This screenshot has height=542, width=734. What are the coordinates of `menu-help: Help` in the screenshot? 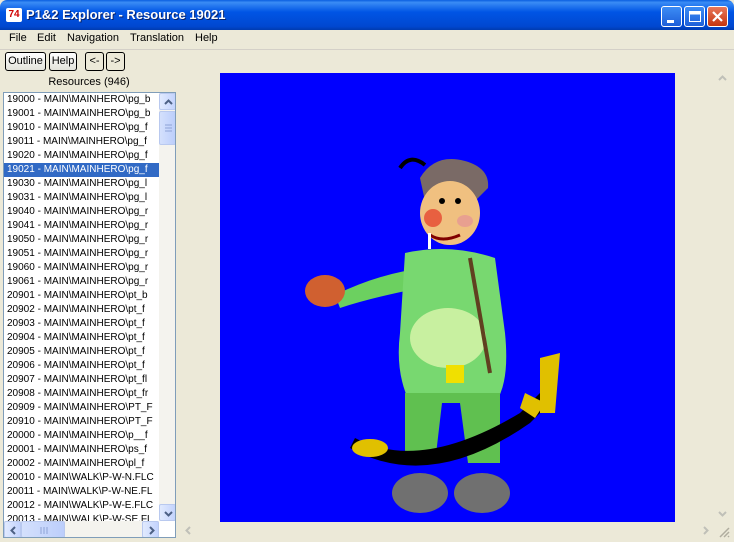 It's located at (206, 38).